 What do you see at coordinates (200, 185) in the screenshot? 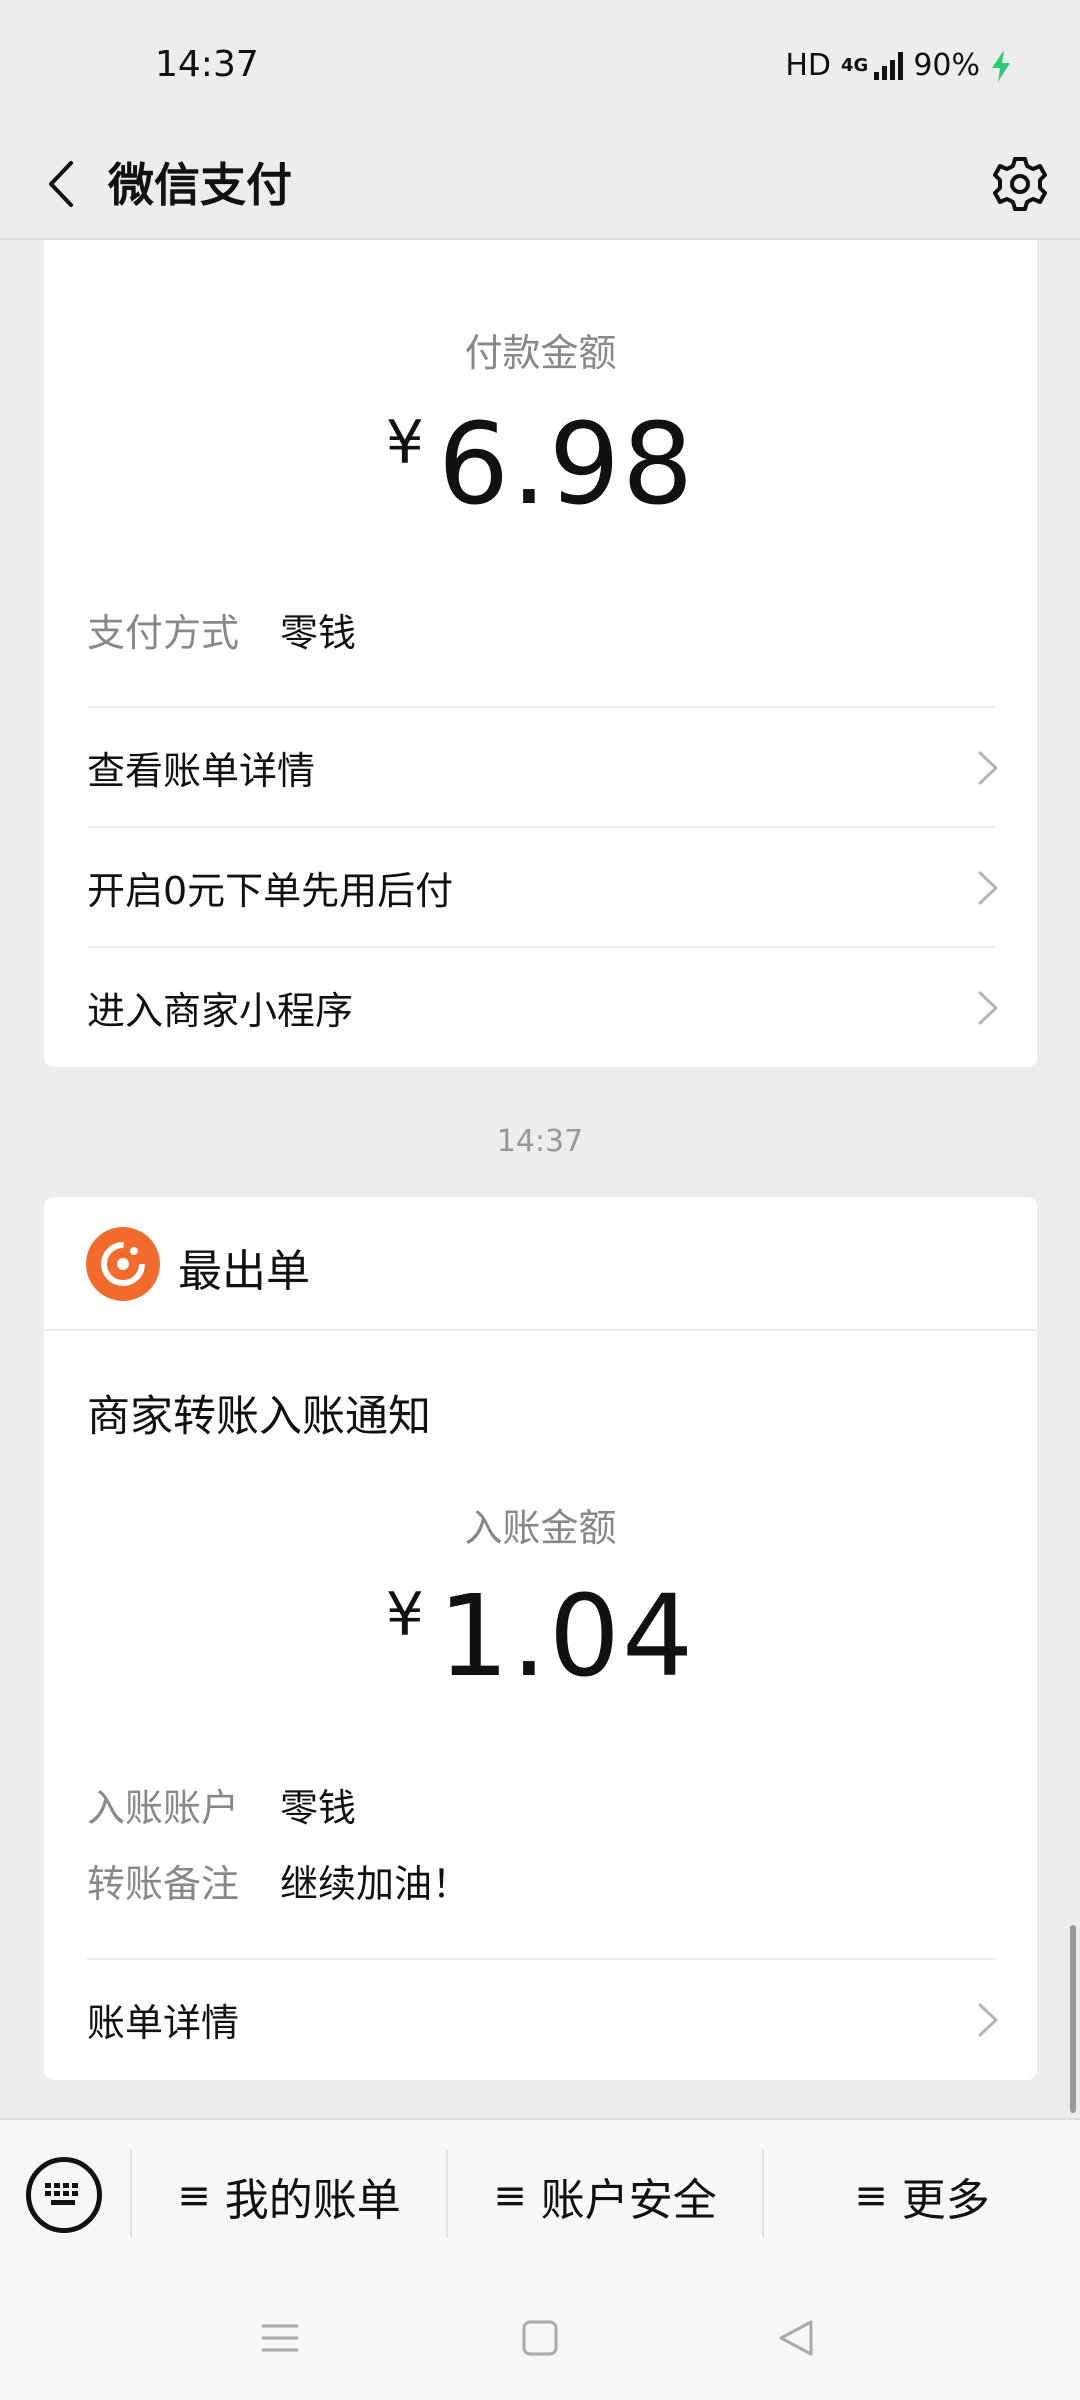
I see `page-title: 微信支付` at bounding box center [200, 185].